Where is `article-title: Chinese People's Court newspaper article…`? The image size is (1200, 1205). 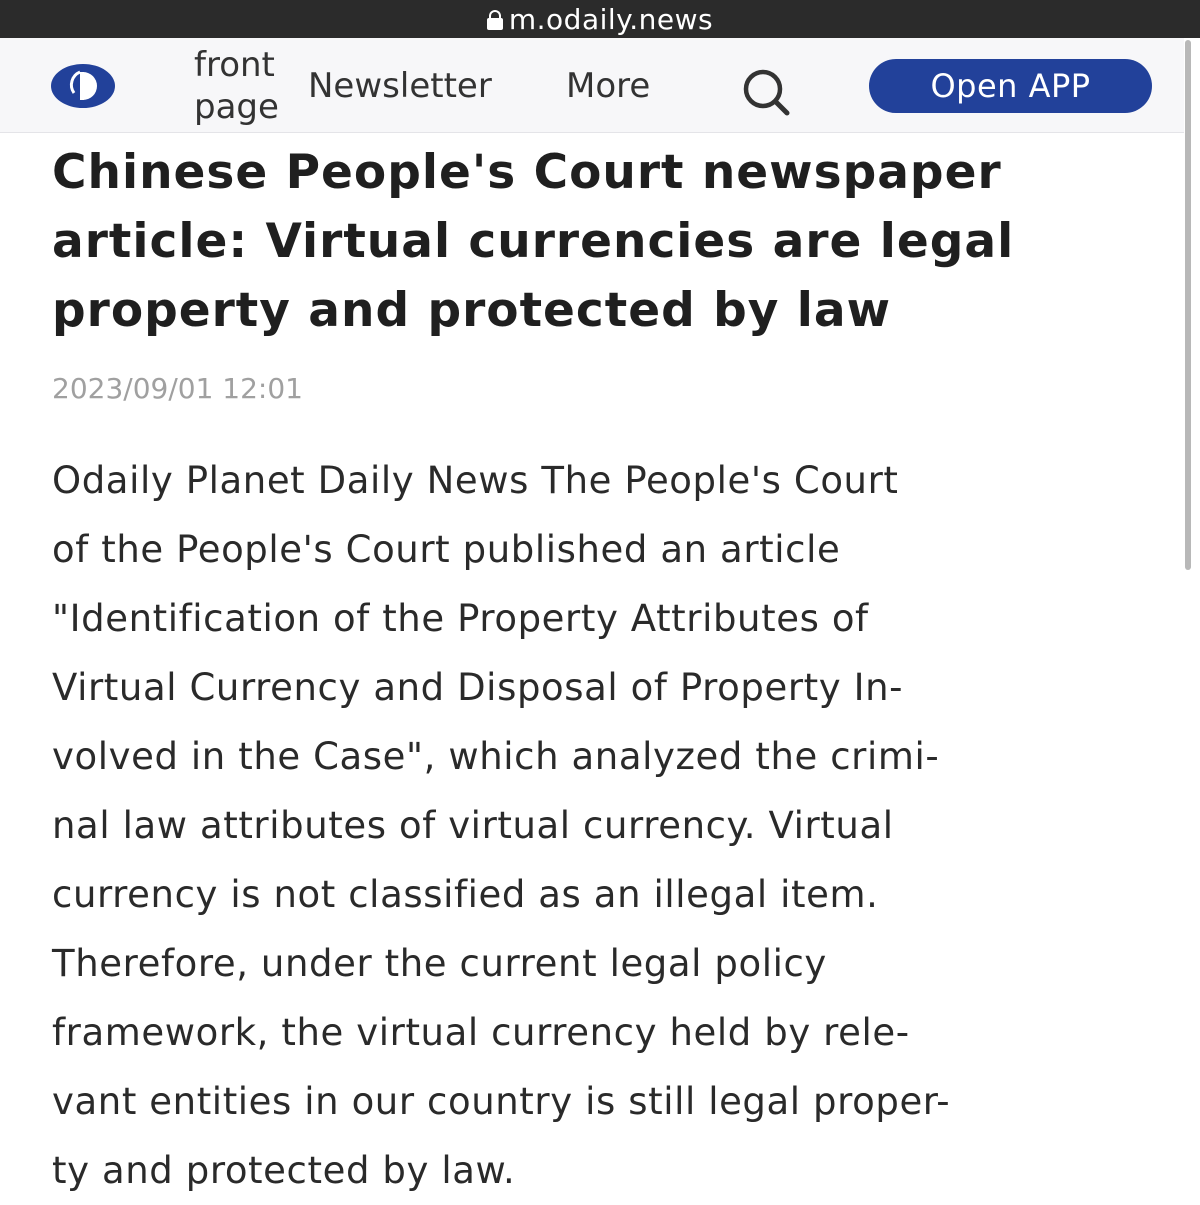 article-title: Chinese People's Court newspaper article… is located at coordinates (533, 241).